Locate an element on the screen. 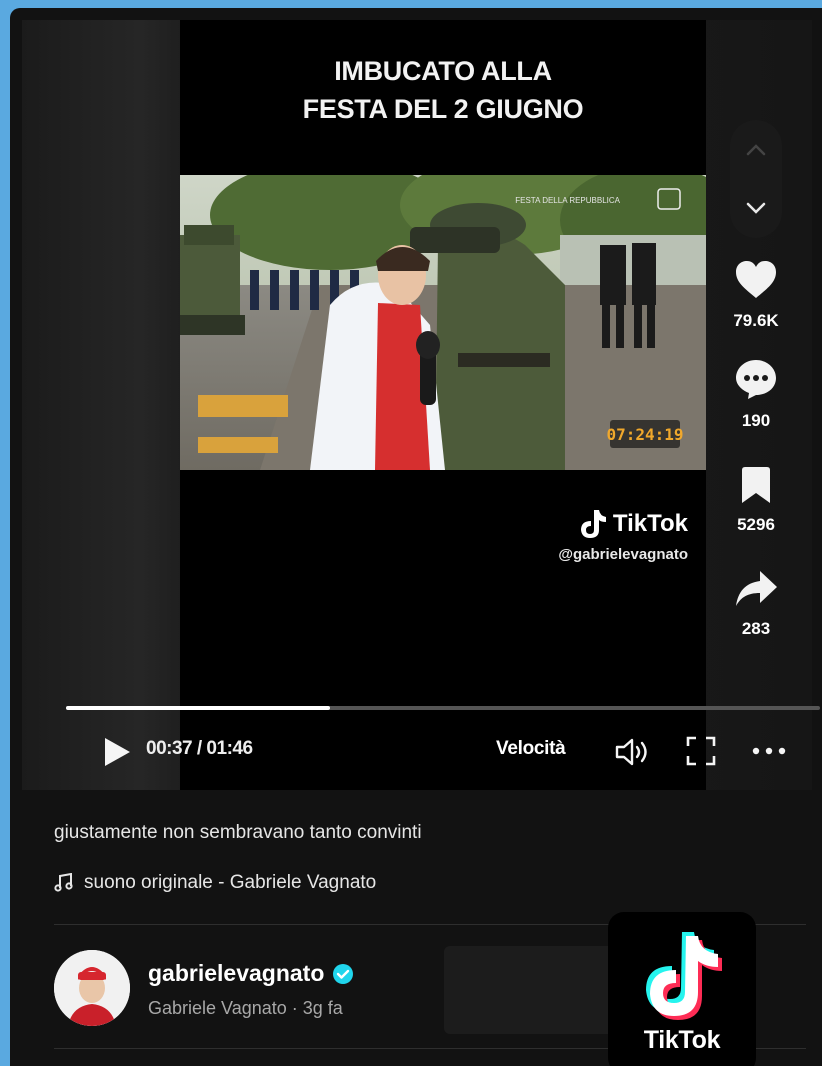  like-action: 79.6K is located at coordinates (756, 295).